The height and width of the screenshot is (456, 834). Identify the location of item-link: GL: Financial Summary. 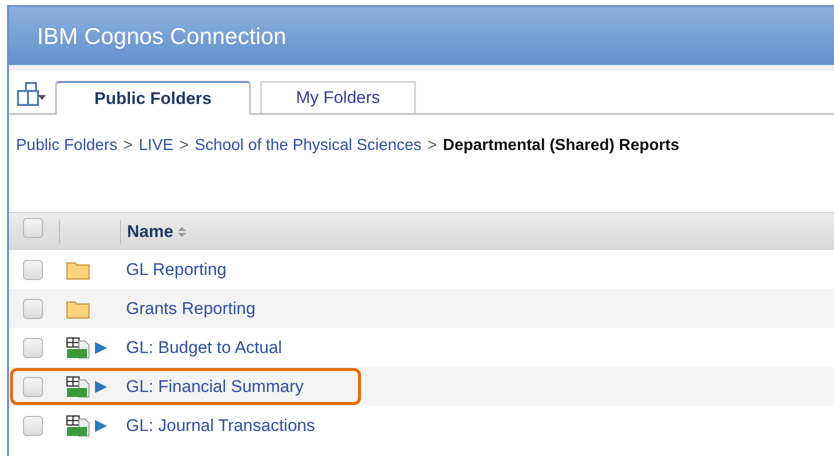
(212, 387).